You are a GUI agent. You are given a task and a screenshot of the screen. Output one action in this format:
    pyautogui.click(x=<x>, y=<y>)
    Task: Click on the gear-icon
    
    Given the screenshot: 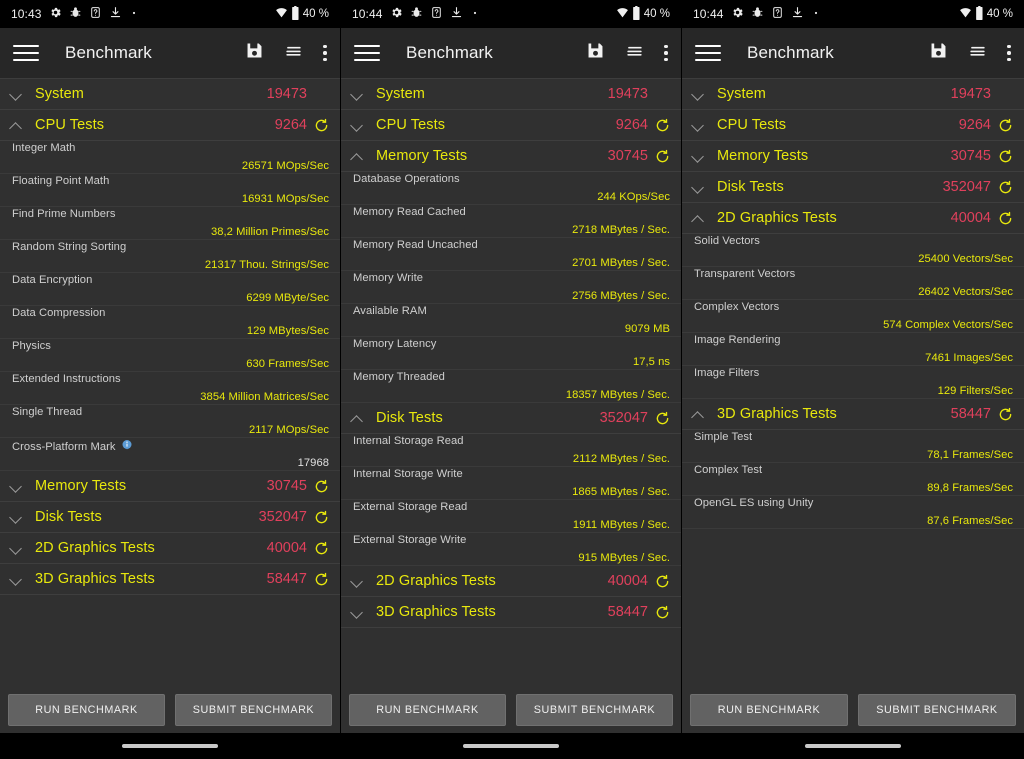 What is the action you would take?
    pyautogui.click(x=55, y=14)
    